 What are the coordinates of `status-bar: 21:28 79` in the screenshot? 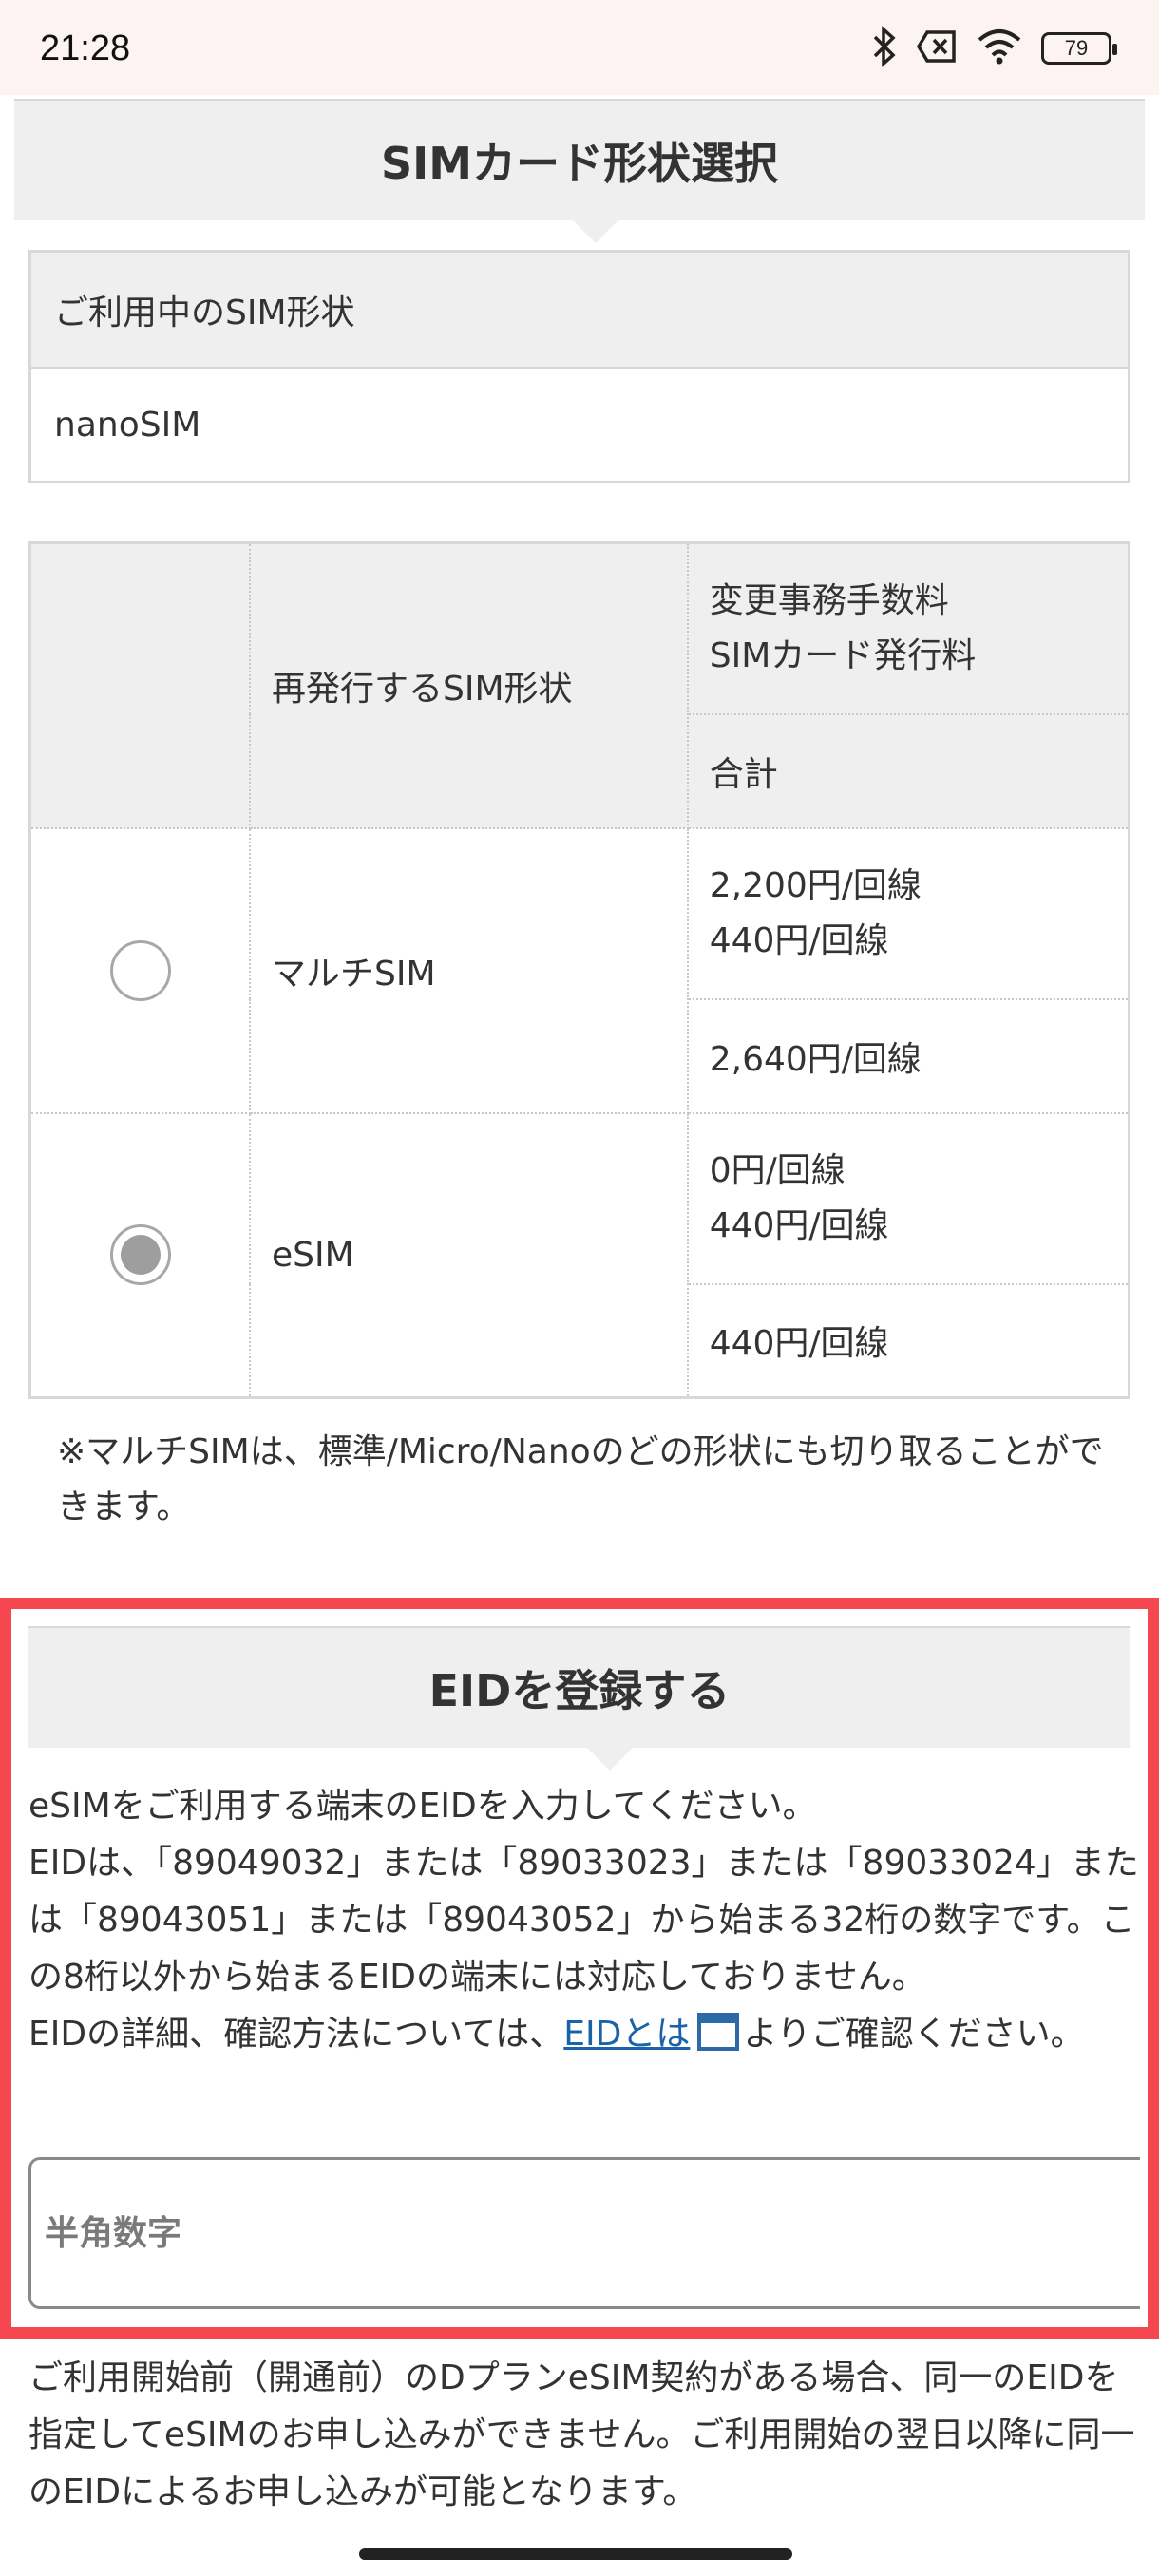 It's located at (579, 47).